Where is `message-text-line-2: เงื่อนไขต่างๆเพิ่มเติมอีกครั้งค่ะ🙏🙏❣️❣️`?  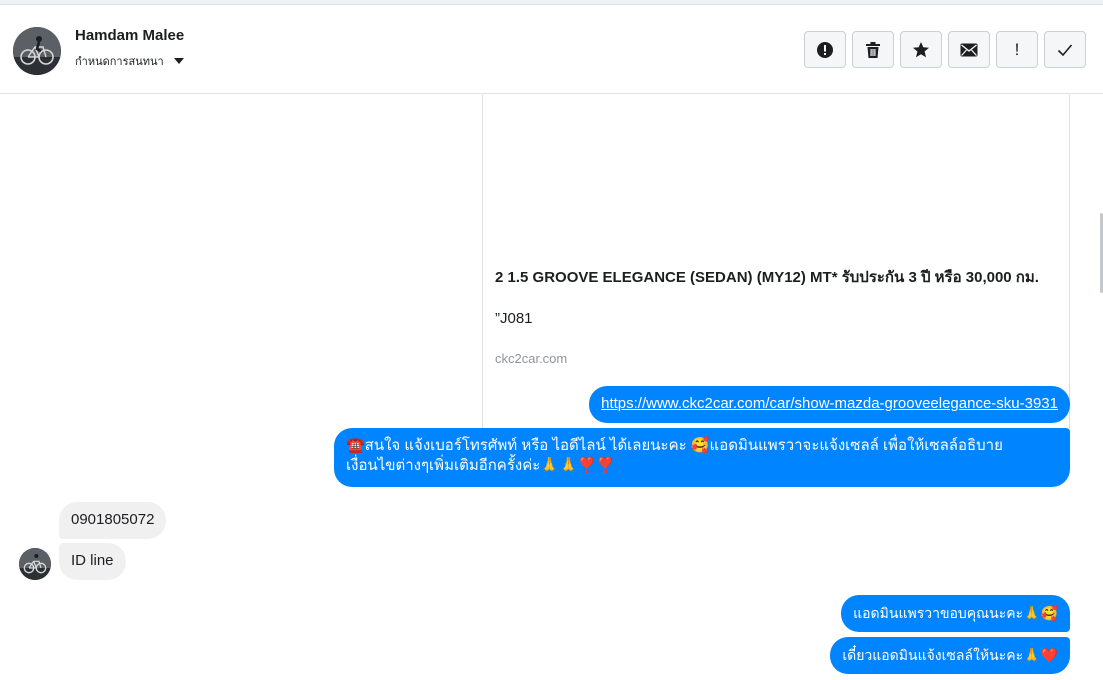 message-text-line-2: เงื่อนไขต่างๆเพิ่มเติมอีกครั้งค่ะ🙏🙏❣️❣️ is located at coordinates (481, 465).